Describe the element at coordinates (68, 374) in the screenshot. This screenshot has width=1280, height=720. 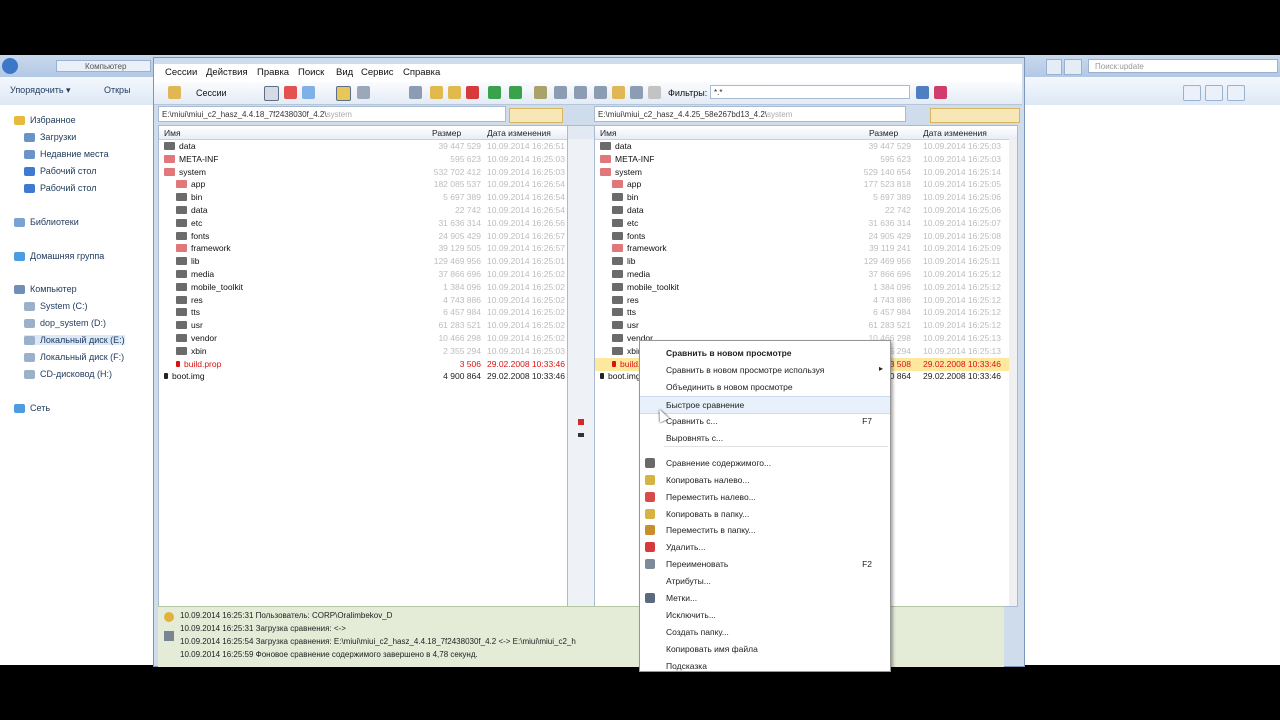
I see `nav-item: CD-дисковод (H:)` at that location.